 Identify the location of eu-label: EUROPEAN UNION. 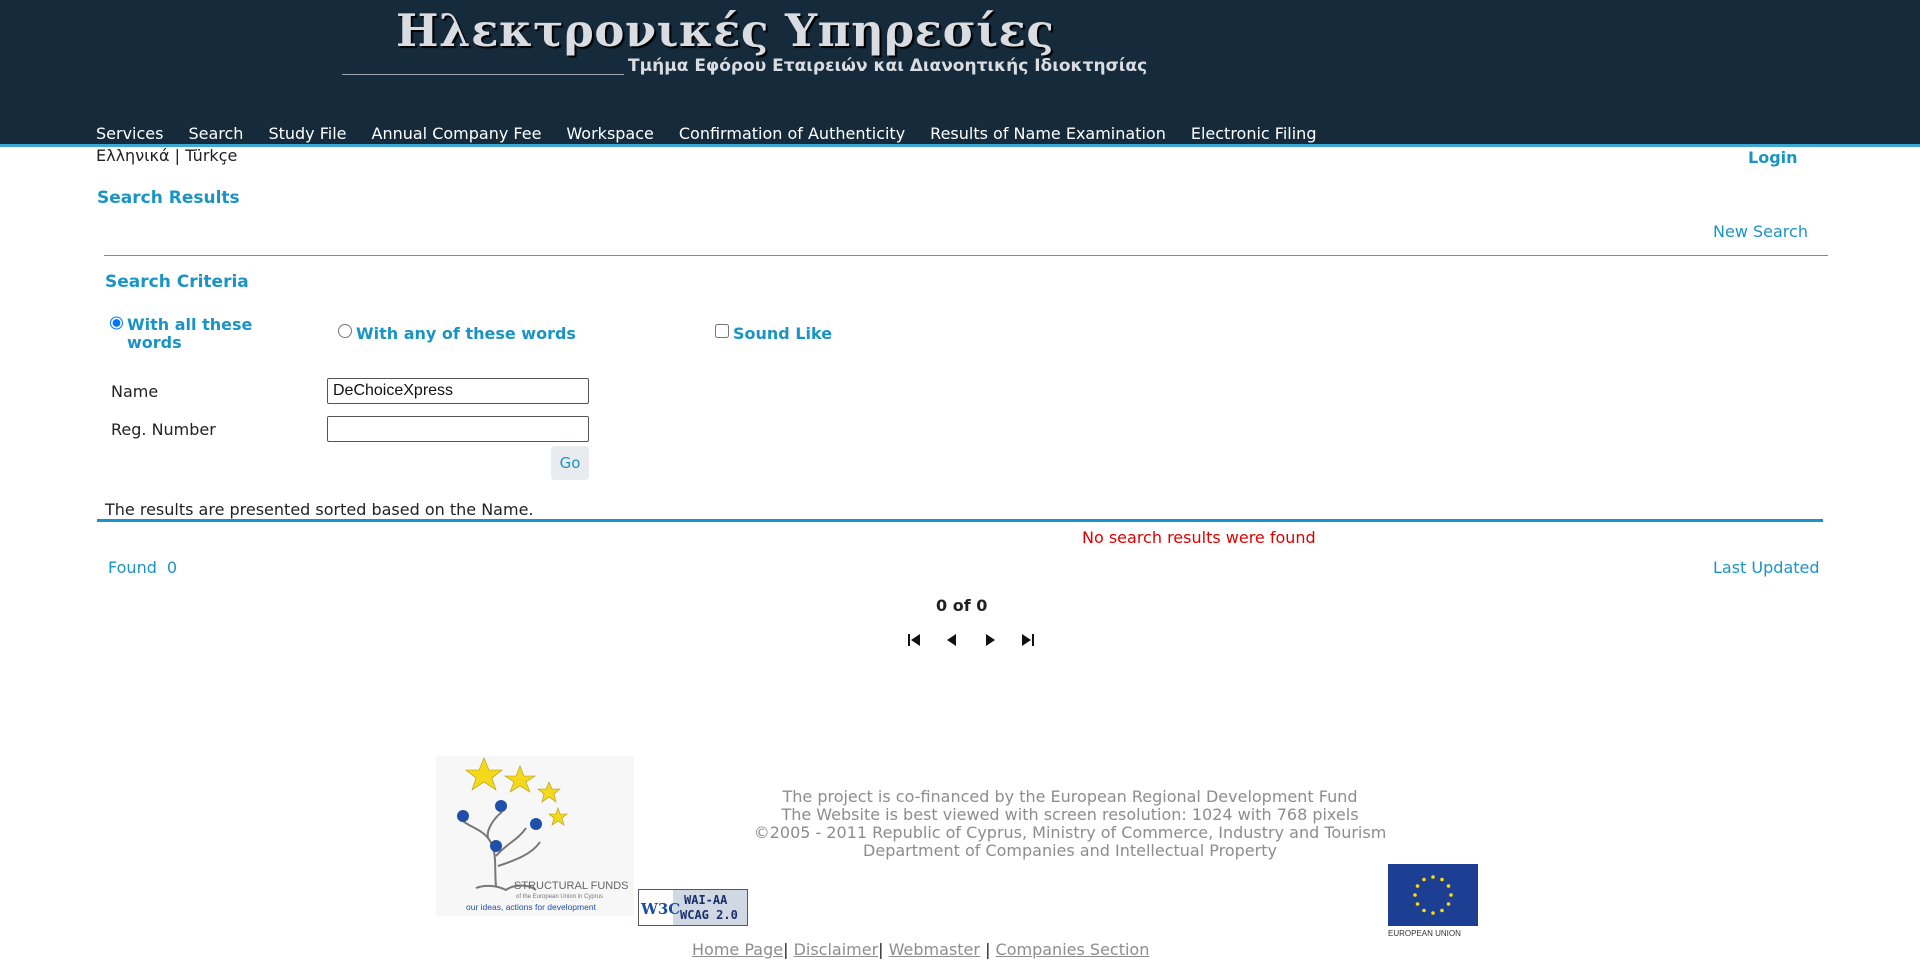
(1424, 933).